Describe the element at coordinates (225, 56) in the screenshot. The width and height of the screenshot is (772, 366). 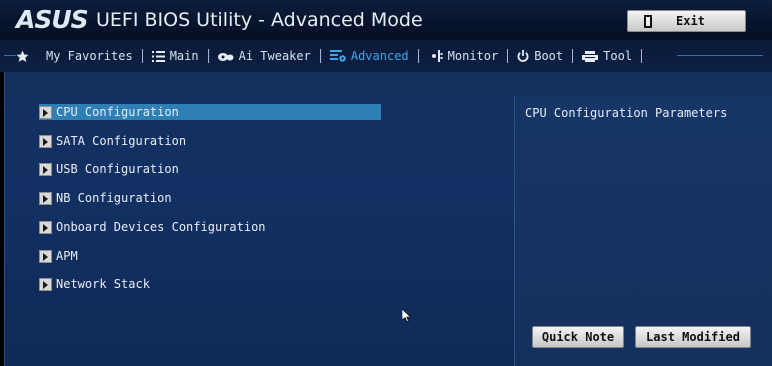
I see `tweaker-icon` at that location.